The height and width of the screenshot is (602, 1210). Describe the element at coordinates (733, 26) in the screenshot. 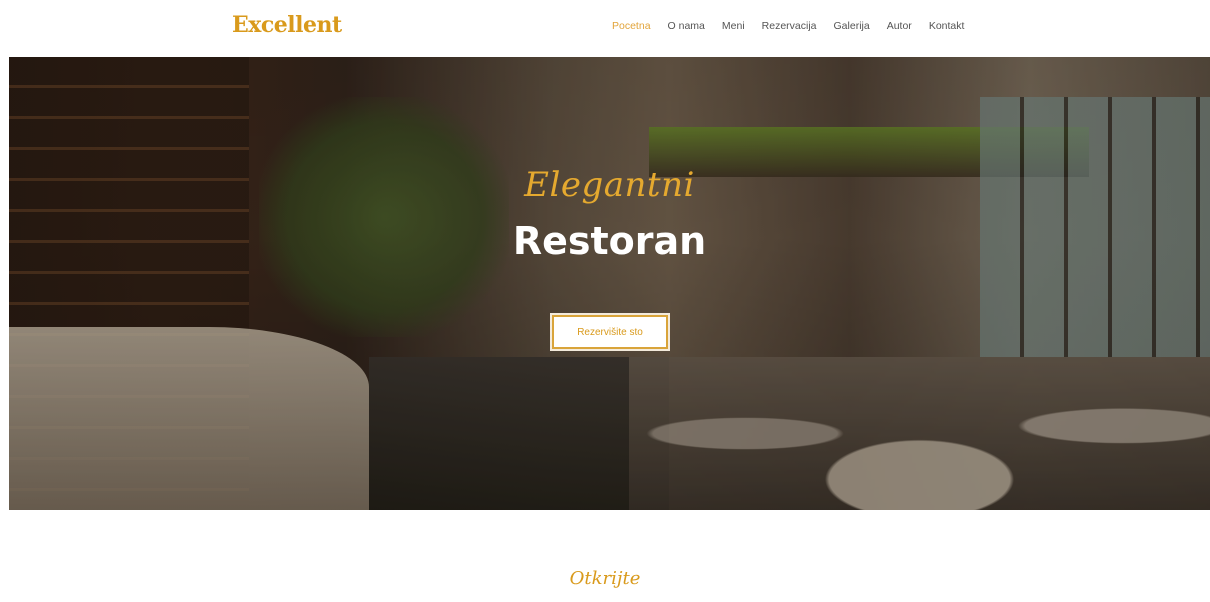

I see `nav-item-meni: Meni` at that location.